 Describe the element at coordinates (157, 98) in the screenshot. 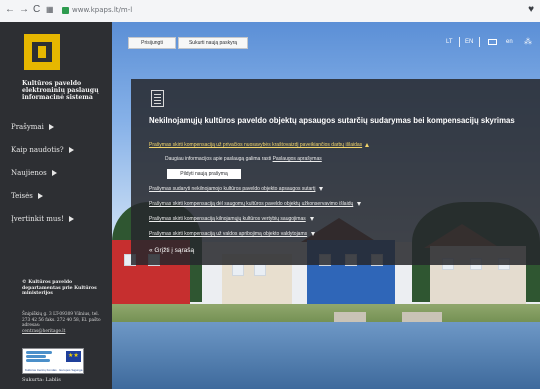

I see `document-icon` at that location.